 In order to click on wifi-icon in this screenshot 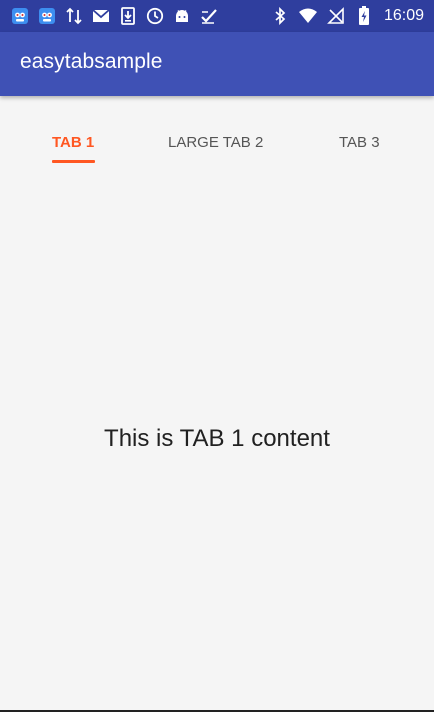, I will do `click(308, 16)`.